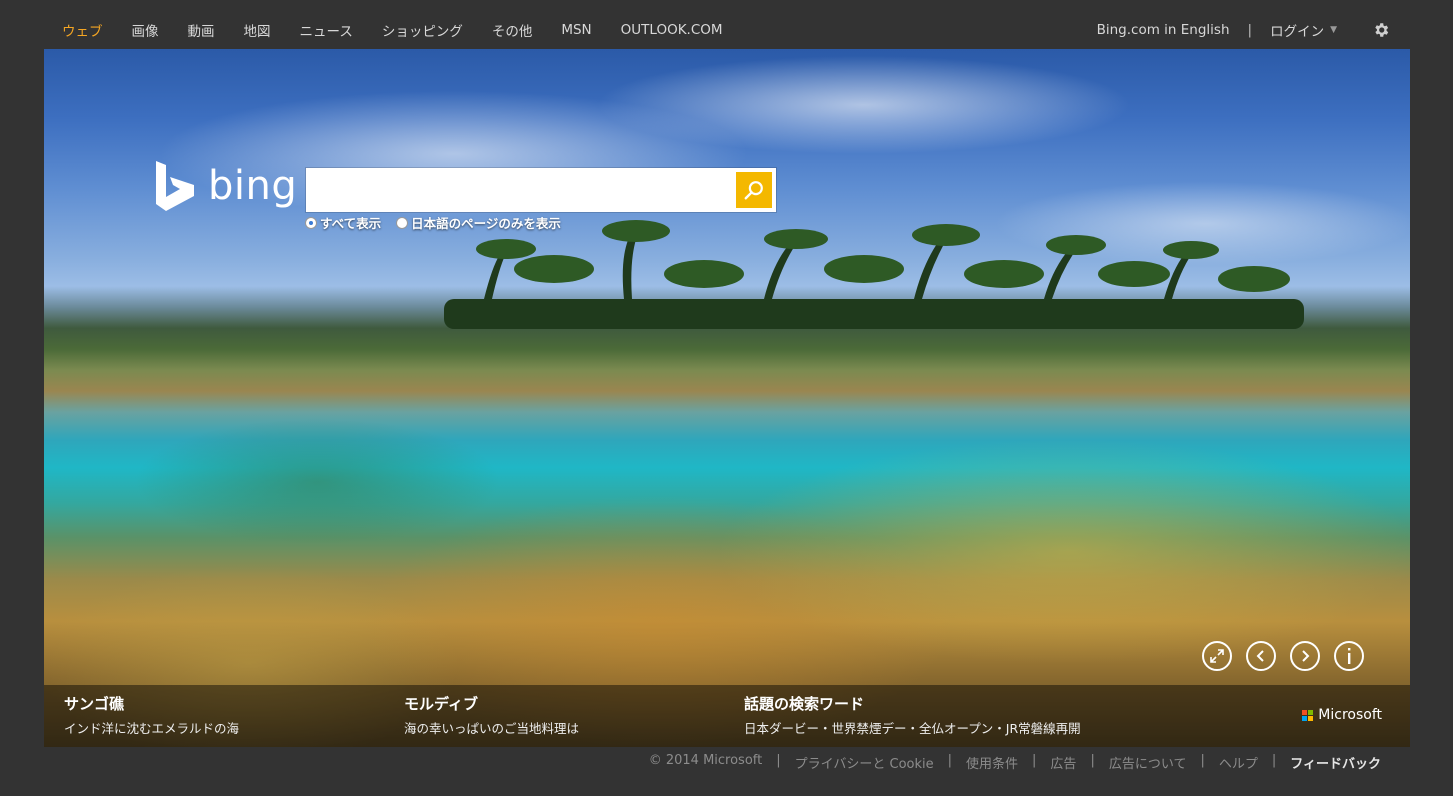 The image size is (1453, 796). What do you see at coordinates (1063, 762) in the screenshot?
I see `footer-advertise-link: 広告` at bounding box center [1063, 762].